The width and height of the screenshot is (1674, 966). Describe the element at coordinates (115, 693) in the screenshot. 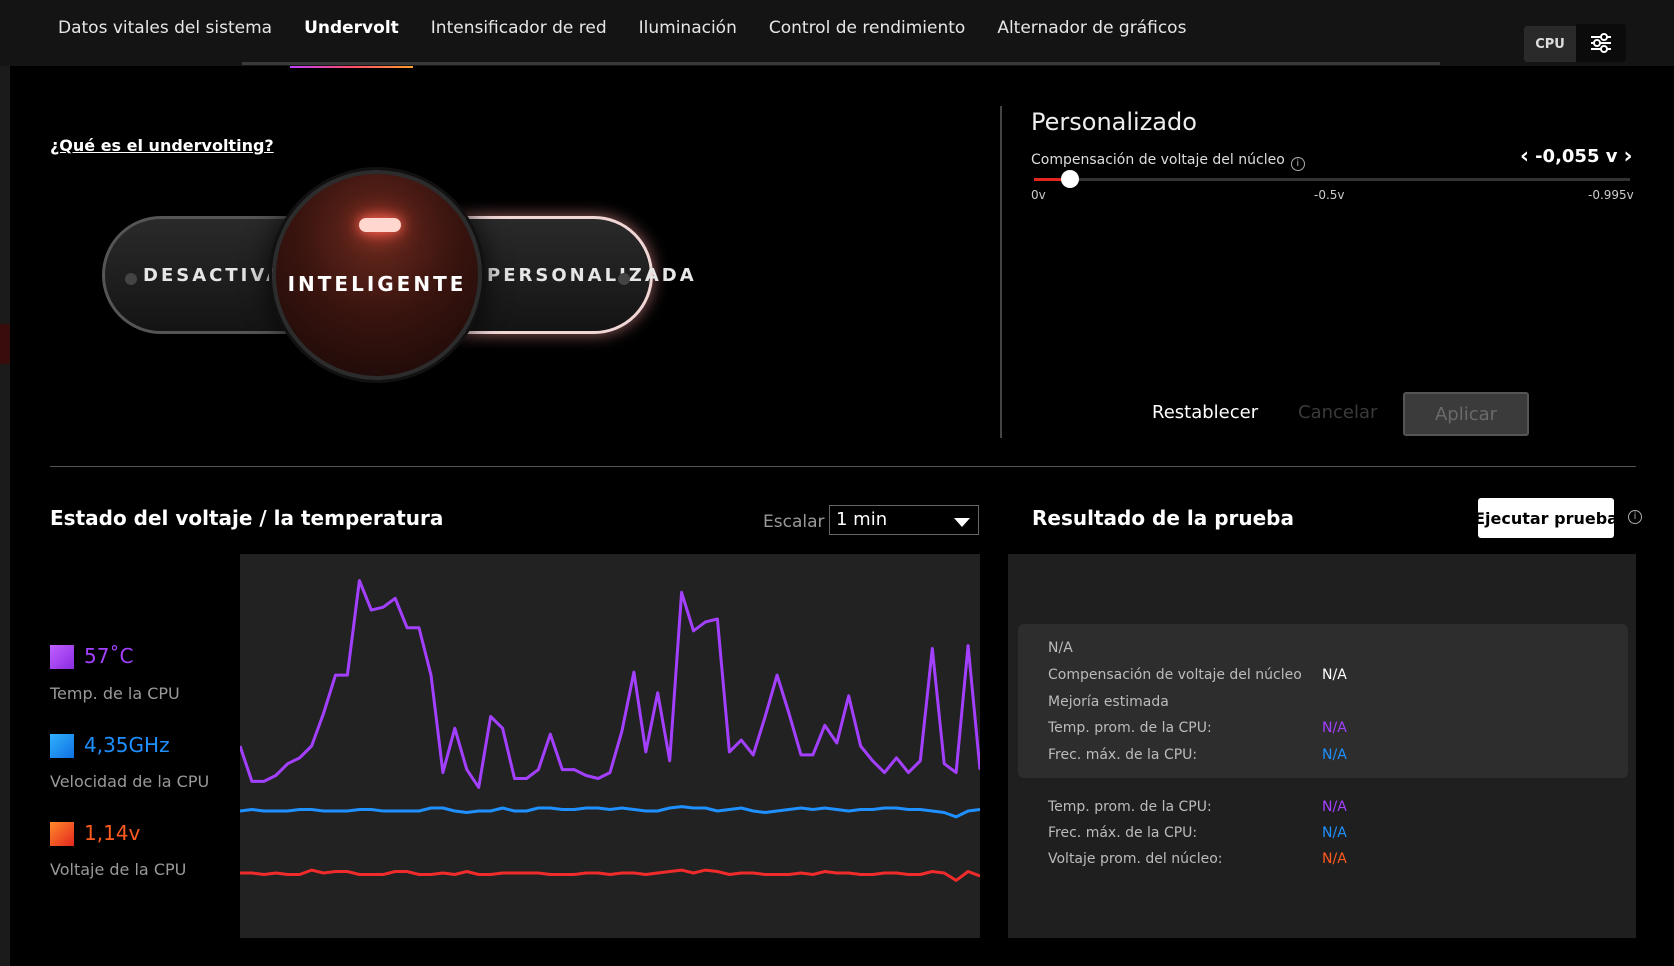

I see `cpu-temp-label: Temp. de la CPU` at that location.